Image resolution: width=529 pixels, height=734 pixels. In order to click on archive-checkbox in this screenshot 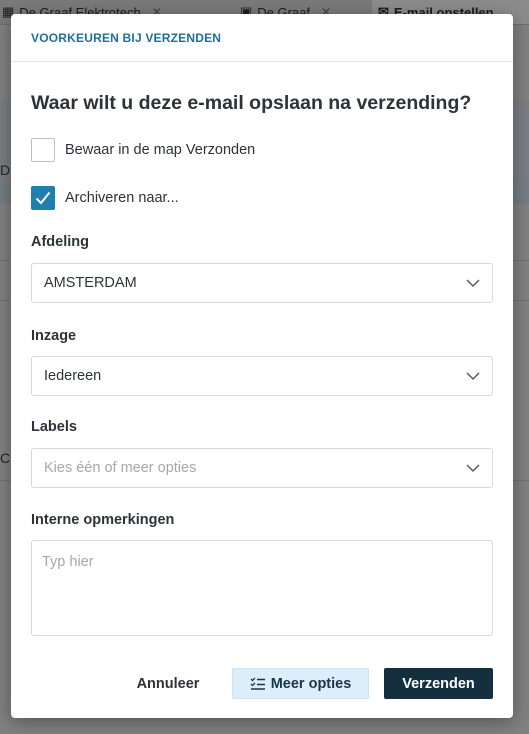, I will do `click(43, 198)`.